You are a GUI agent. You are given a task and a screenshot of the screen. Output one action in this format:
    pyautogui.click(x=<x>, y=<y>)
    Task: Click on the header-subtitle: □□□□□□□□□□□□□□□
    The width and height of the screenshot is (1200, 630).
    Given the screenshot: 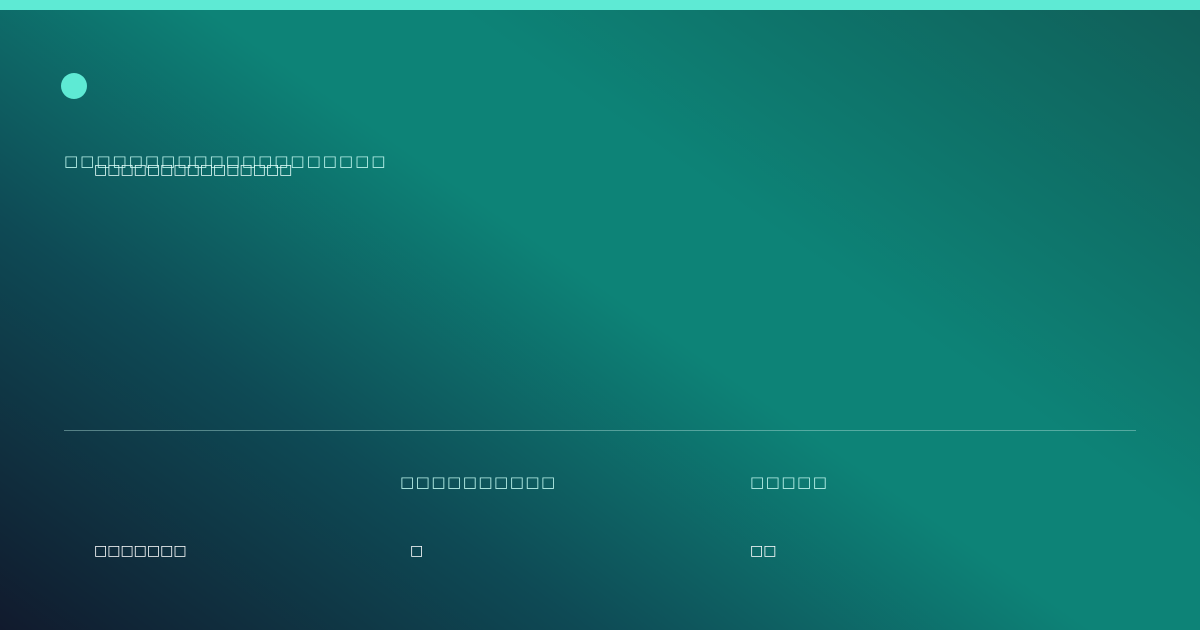 What is the action you would take?
    pyautogui.click(x=193, y=170)
    